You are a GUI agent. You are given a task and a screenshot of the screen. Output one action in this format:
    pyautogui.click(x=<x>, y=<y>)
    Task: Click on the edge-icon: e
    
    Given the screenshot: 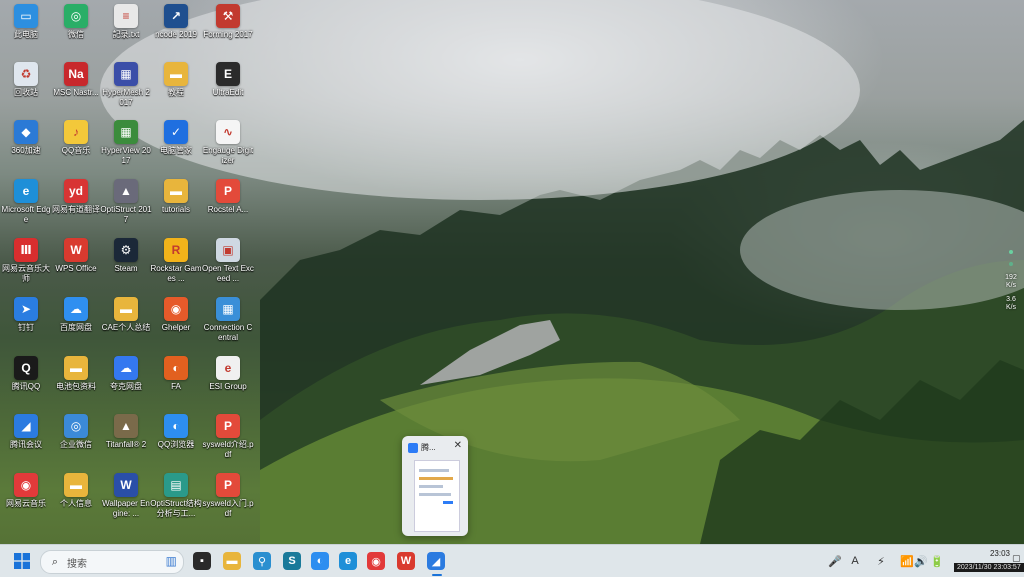 What is the action you would take?
    pyautogui.click(x=348, y=561)
    